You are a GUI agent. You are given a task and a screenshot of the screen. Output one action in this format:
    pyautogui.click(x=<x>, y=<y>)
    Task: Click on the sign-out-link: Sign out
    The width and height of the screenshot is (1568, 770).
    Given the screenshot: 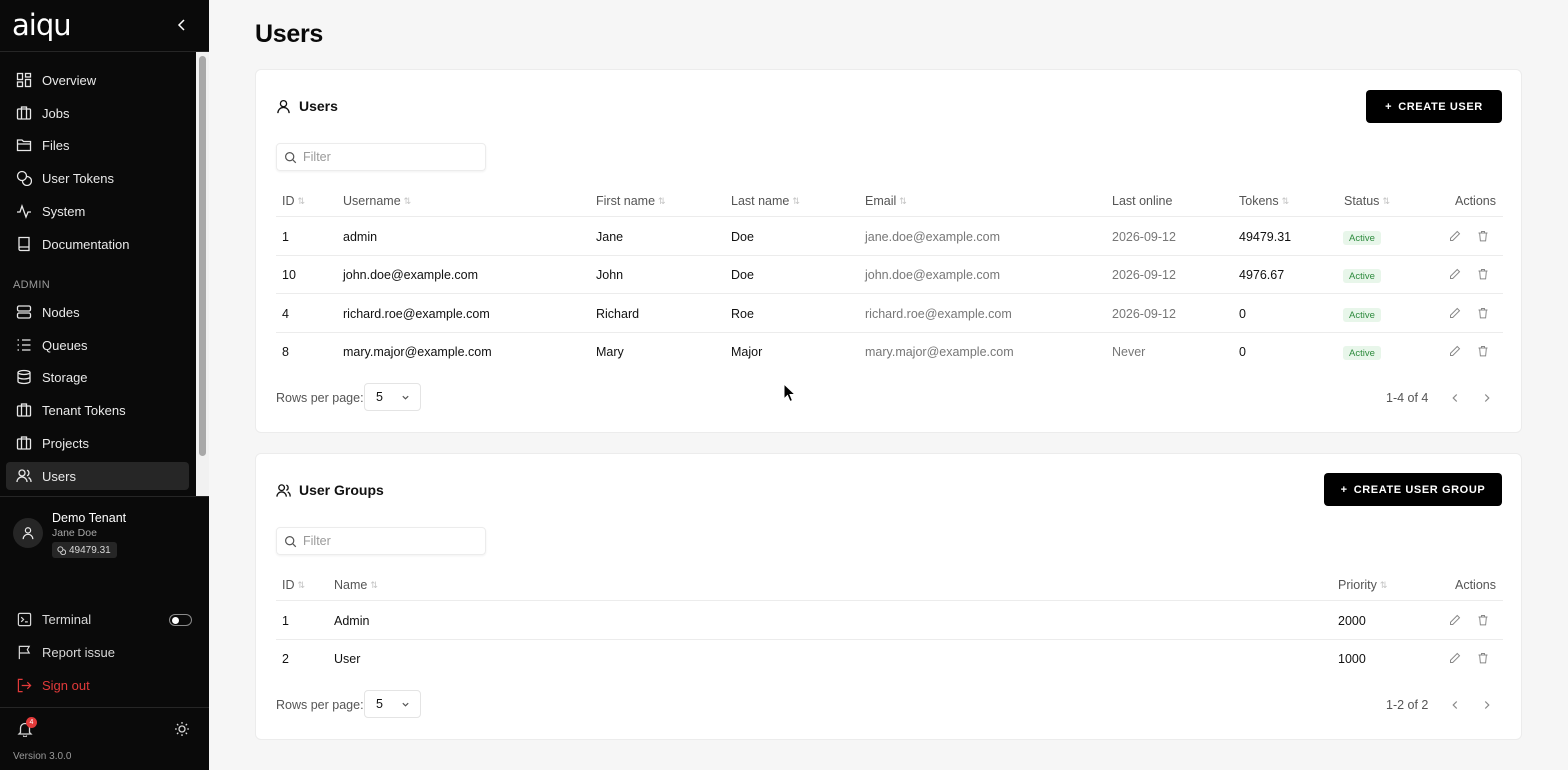 What is the action you would take?
    pyautogui.click(x=53, y=685)
    